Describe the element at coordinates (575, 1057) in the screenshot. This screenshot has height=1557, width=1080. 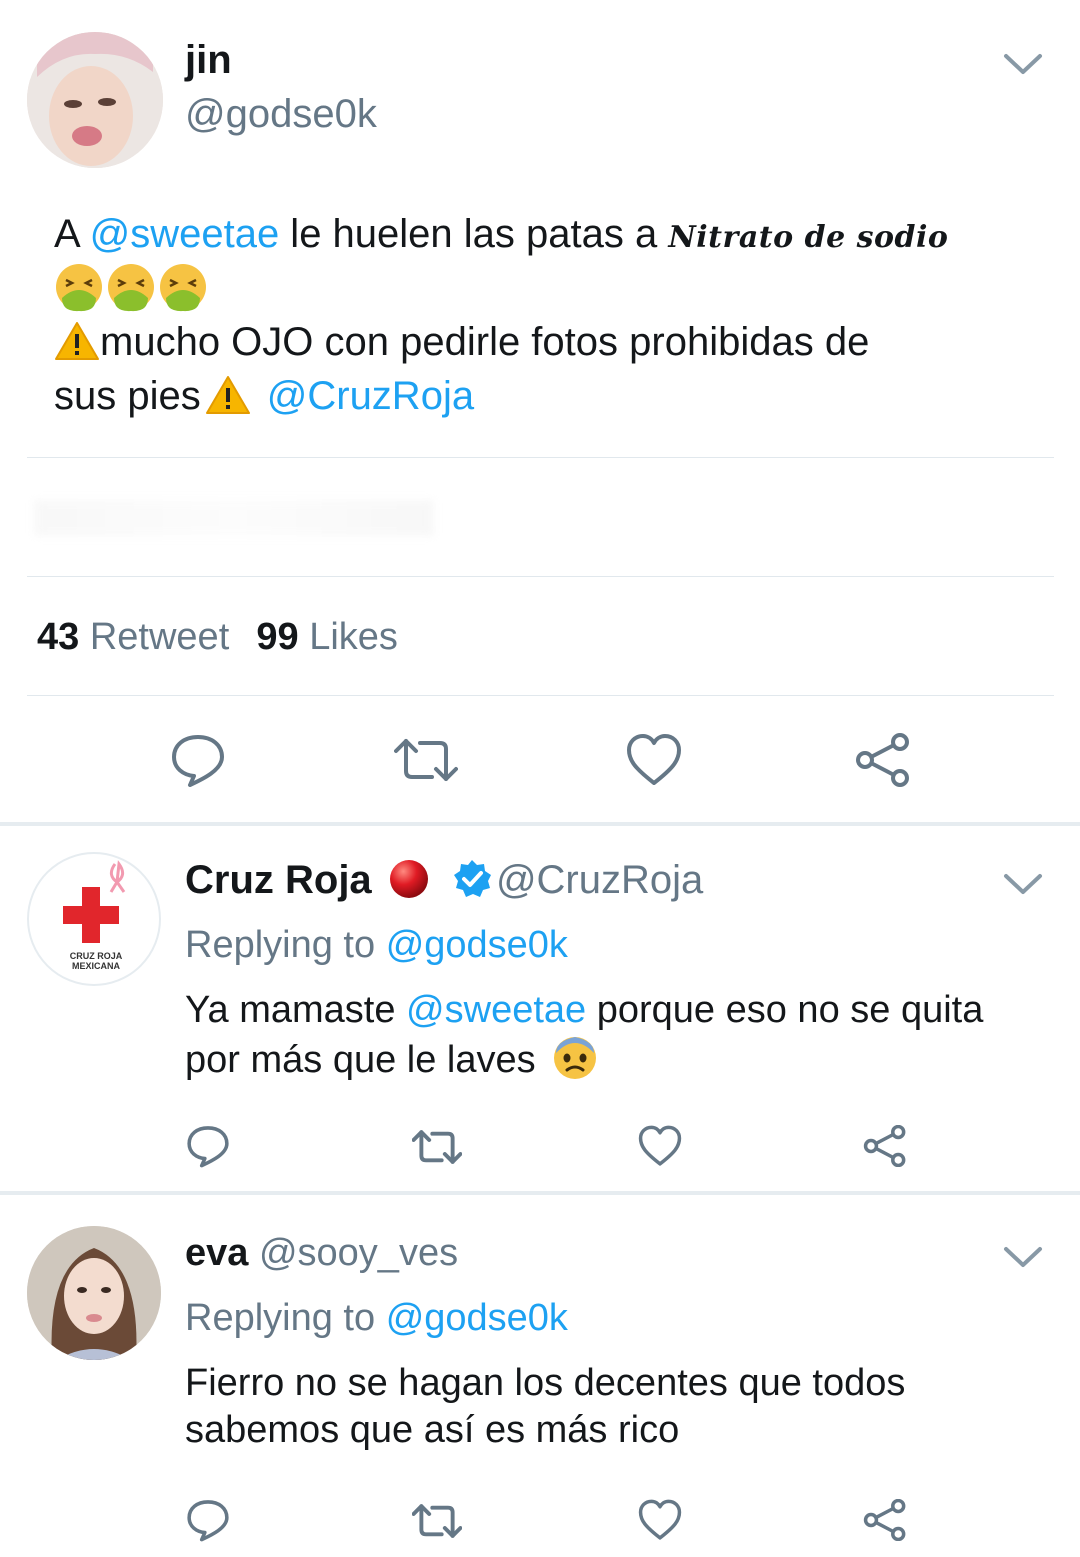
I see `fearful-face-emoji` at that location.